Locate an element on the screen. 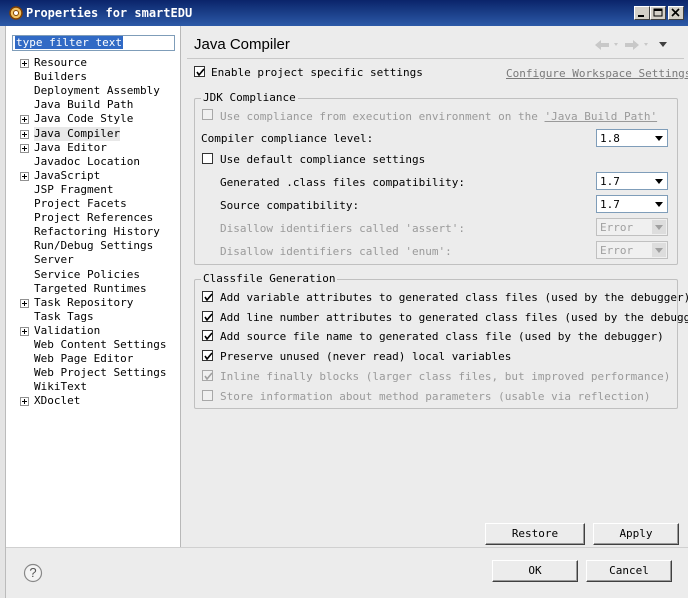 Image resolution: width=688 pixels, height=598 pixels. enable-specific-checkbox is located at coordinates (199, 71).